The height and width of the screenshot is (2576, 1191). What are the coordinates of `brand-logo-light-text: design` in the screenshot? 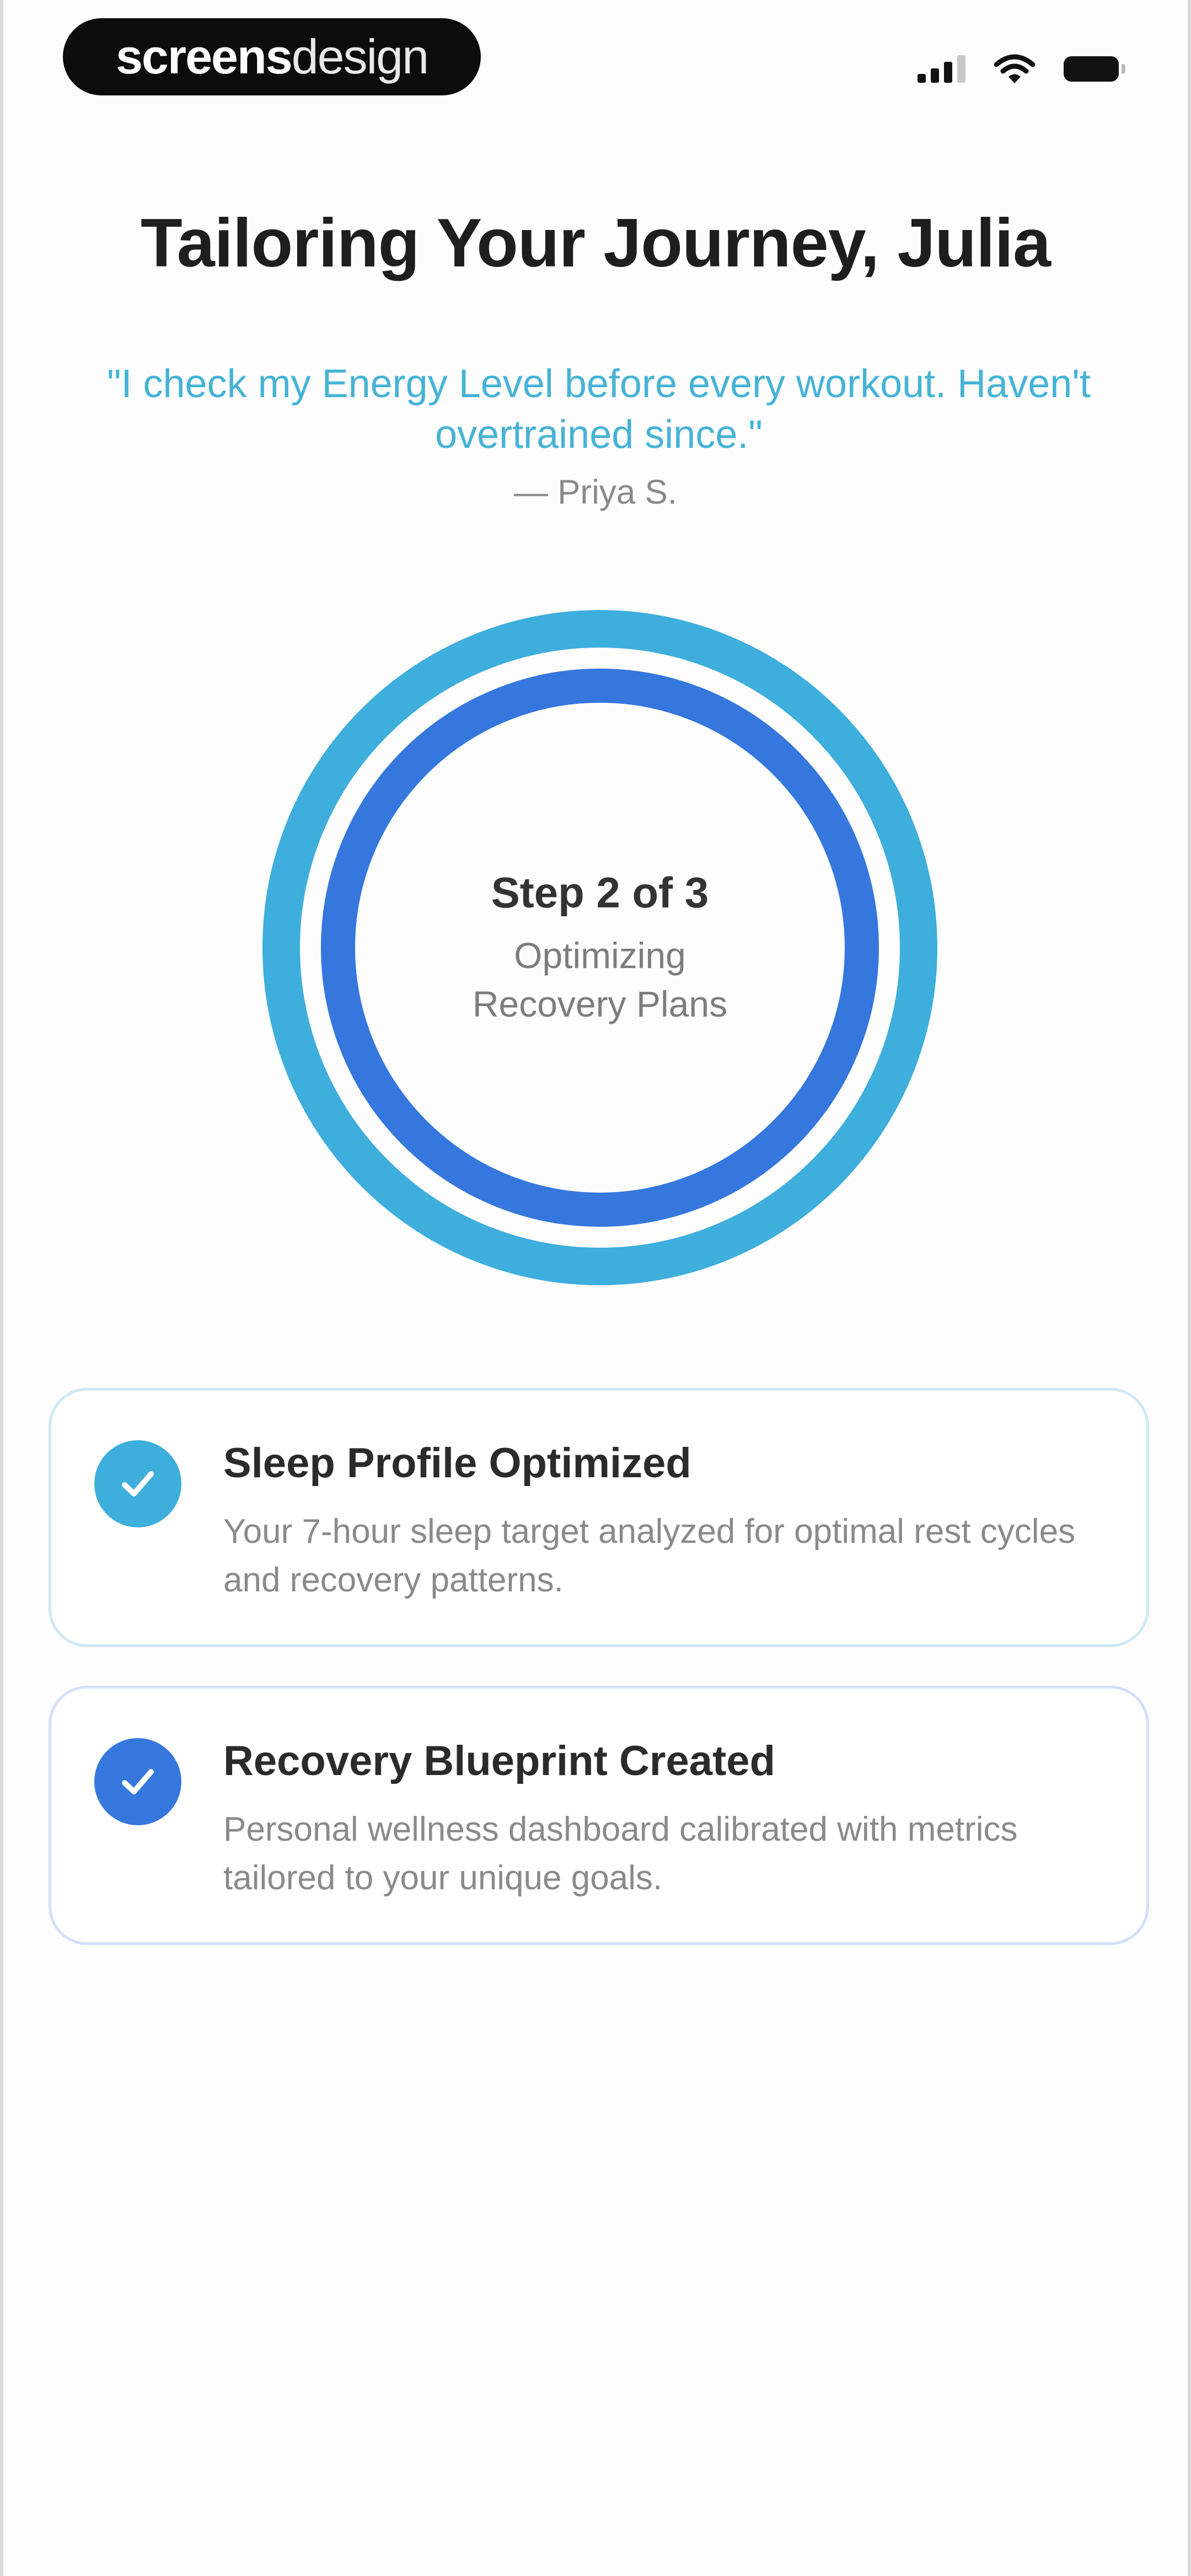 It's located at (360, 56).